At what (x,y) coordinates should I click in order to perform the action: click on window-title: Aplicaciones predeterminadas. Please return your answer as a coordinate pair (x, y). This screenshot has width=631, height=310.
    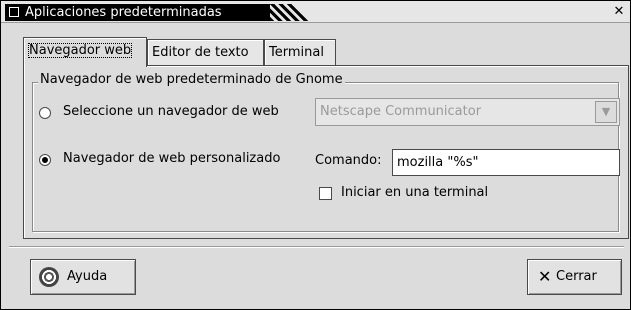
    Looking at the image, I should click on (123, 12).